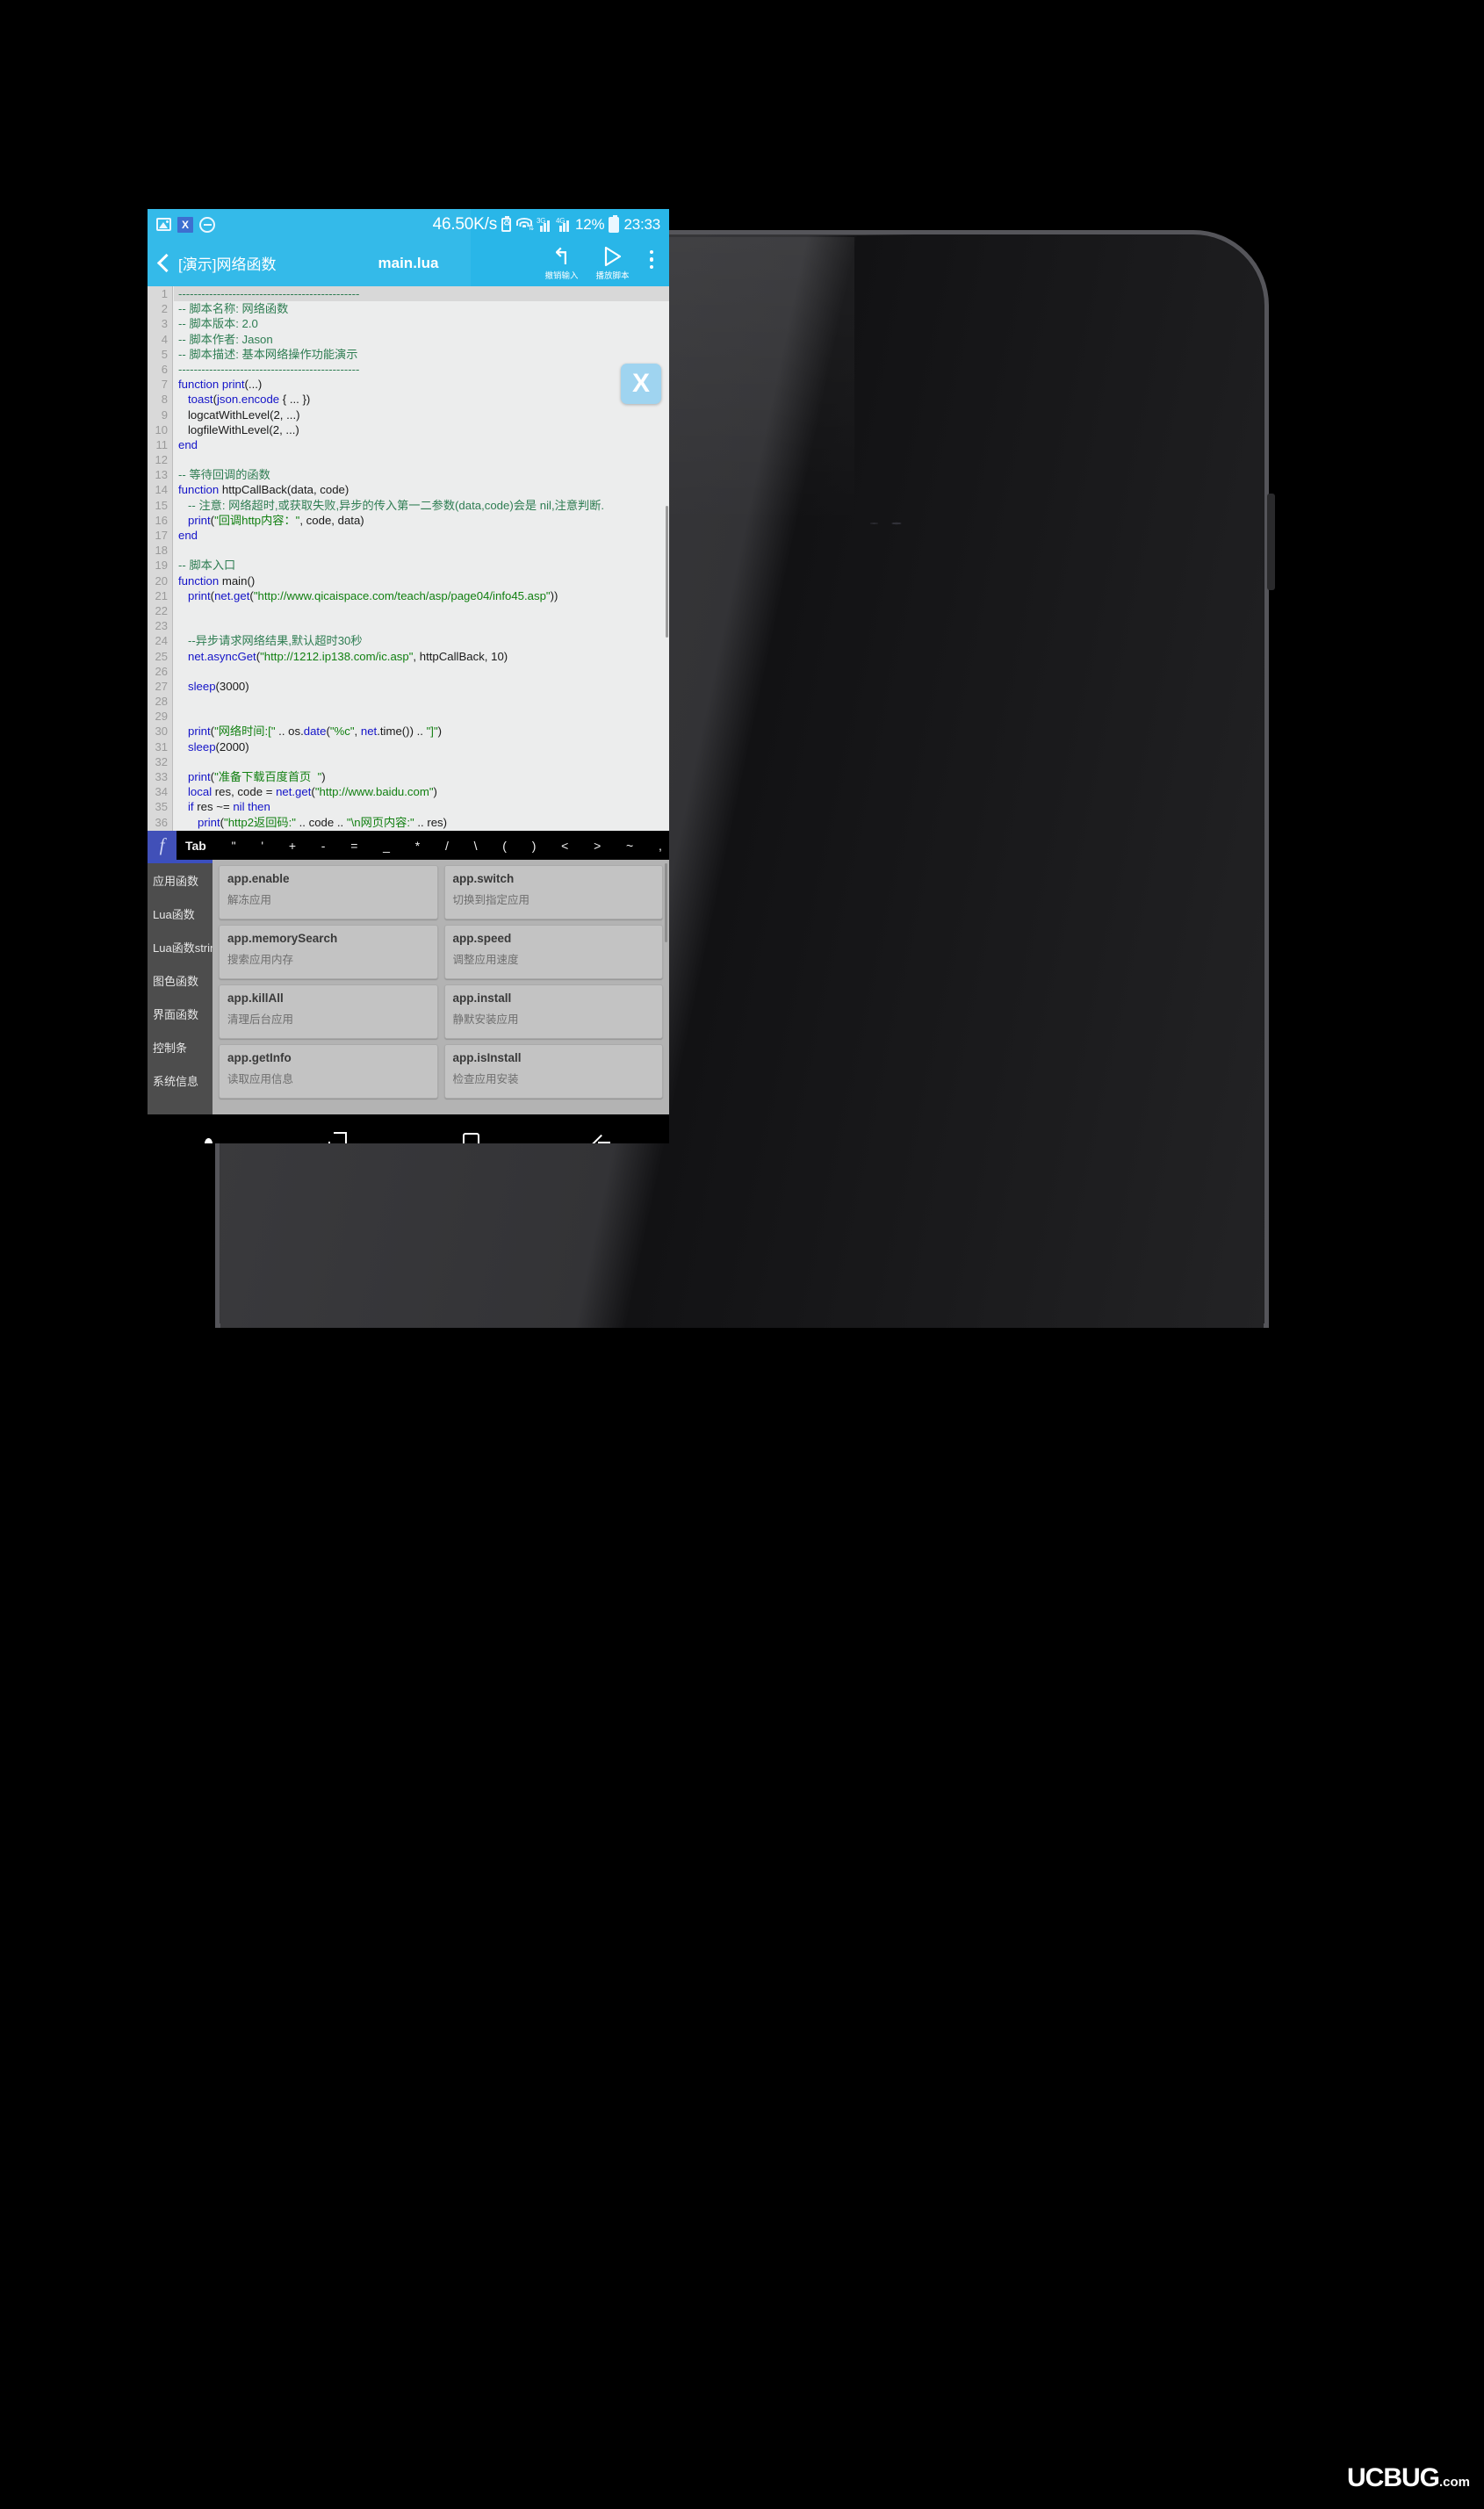 This screenshot has height=2509, width=1484. Describe the element at coordinates (421, 429) in the screenshot. I see `code-line: logfileWithLevel(2, ...)` at that location.